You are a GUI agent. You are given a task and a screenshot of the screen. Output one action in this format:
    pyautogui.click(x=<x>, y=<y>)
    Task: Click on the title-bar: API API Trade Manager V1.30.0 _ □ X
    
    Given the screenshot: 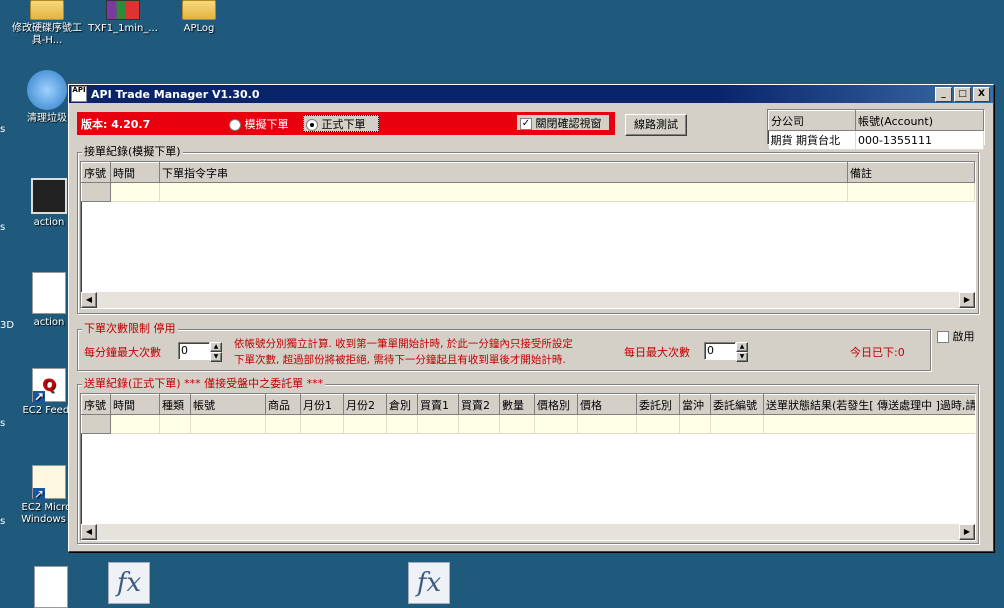 What is the action you would take?
    pyautogui.click(x=531, y=94)
    